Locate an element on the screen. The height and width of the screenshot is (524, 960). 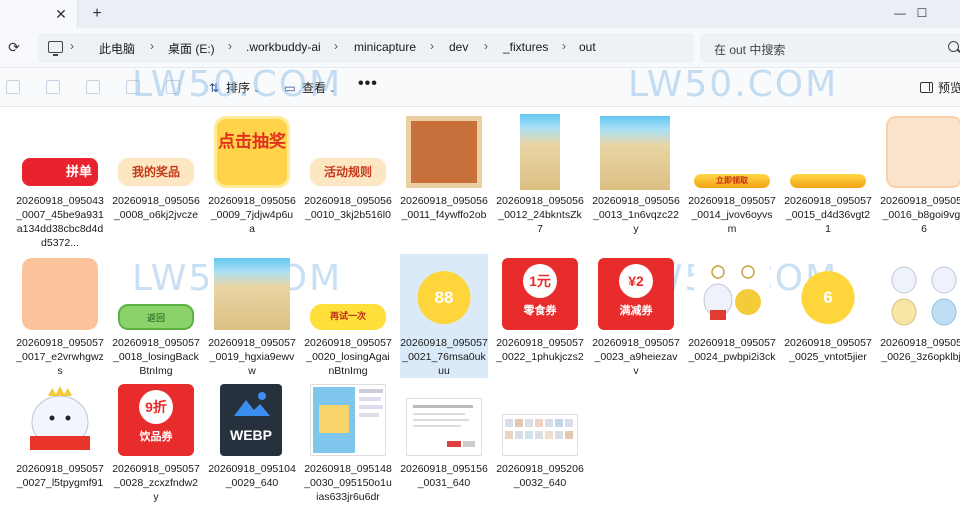
breadcrumb-drive: 桌面 (E:) is located at coordinates (191, 48).